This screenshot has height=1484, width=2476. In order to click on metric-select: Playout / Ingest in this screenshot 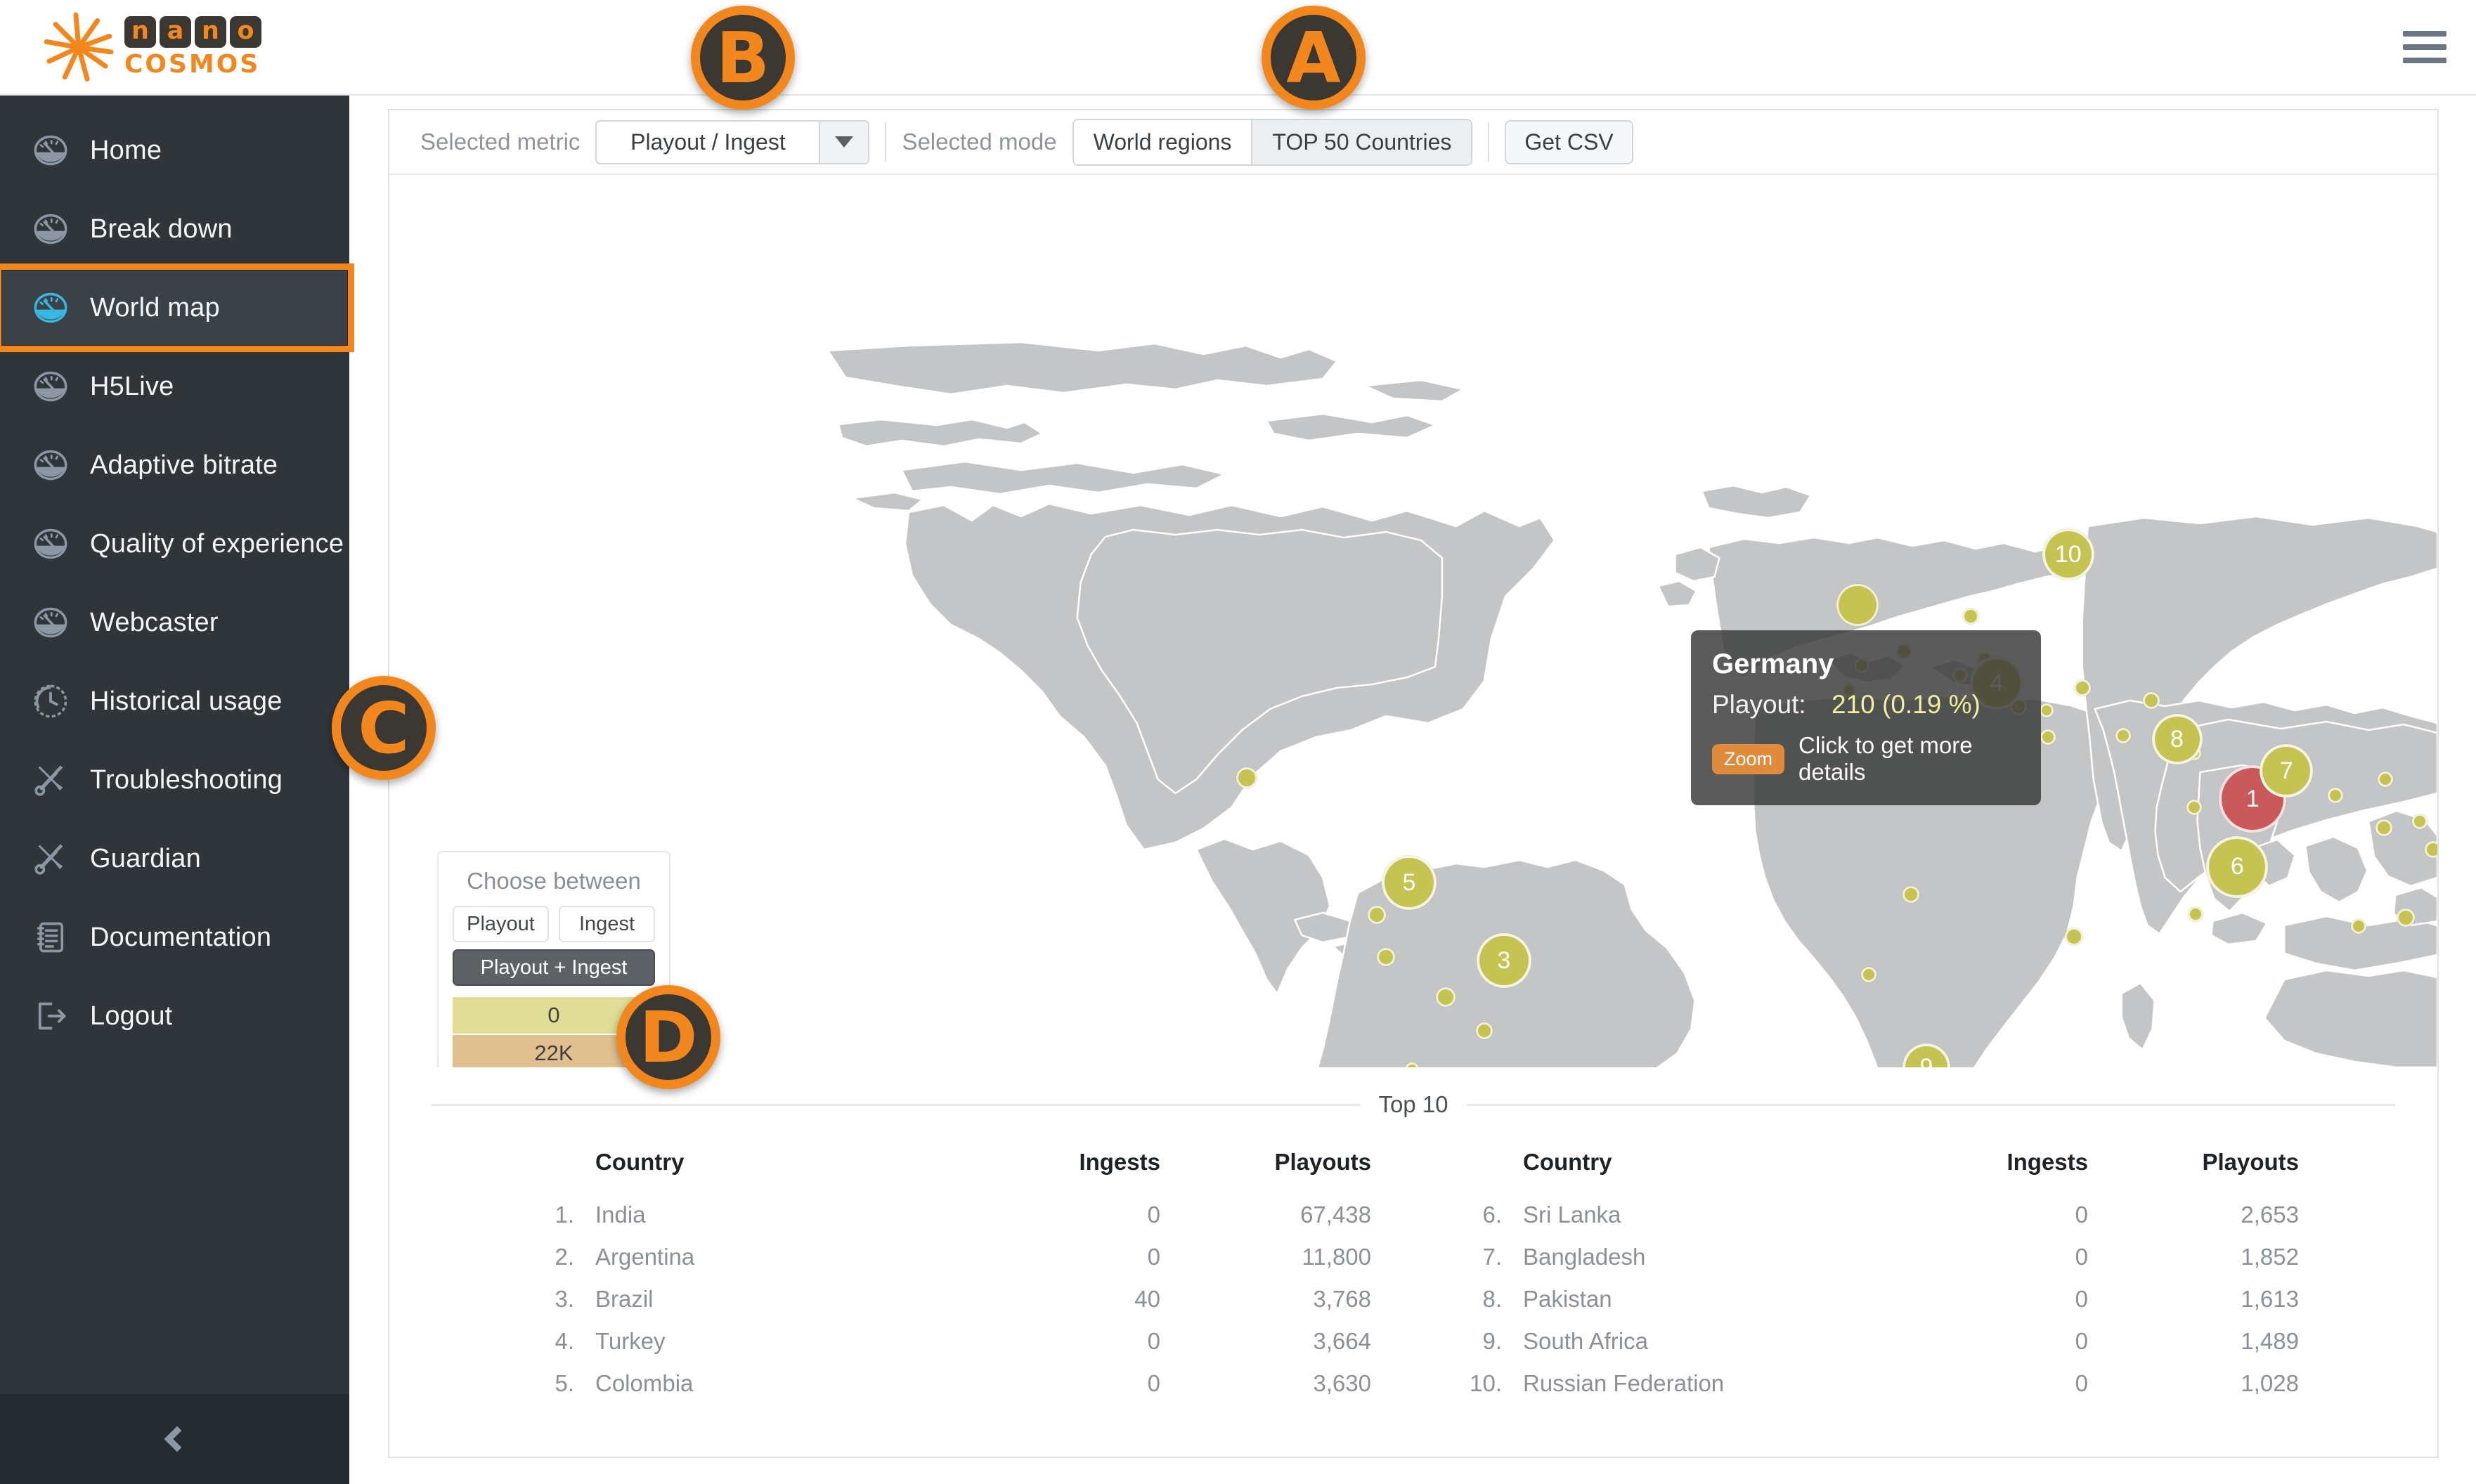, I will do `click(733, 141)`.